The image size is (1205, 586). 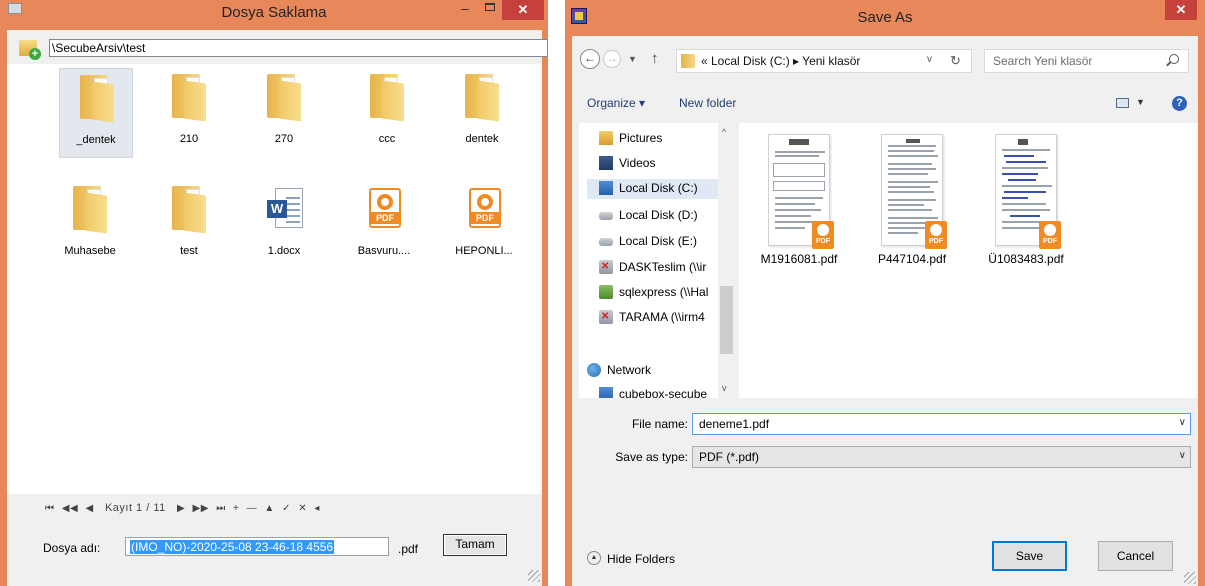 I want to click on tree-item-sqlexpress: sqlexpress (\\Hal, so click(x=666, y=293).